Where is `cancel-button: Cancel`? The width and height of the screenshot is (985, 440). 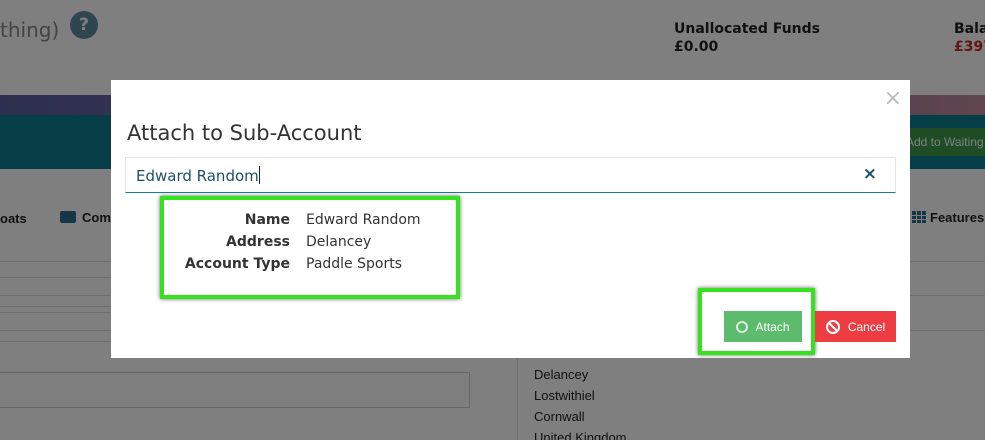 cancel-button: Cancel is located at coordinates (855, 326).